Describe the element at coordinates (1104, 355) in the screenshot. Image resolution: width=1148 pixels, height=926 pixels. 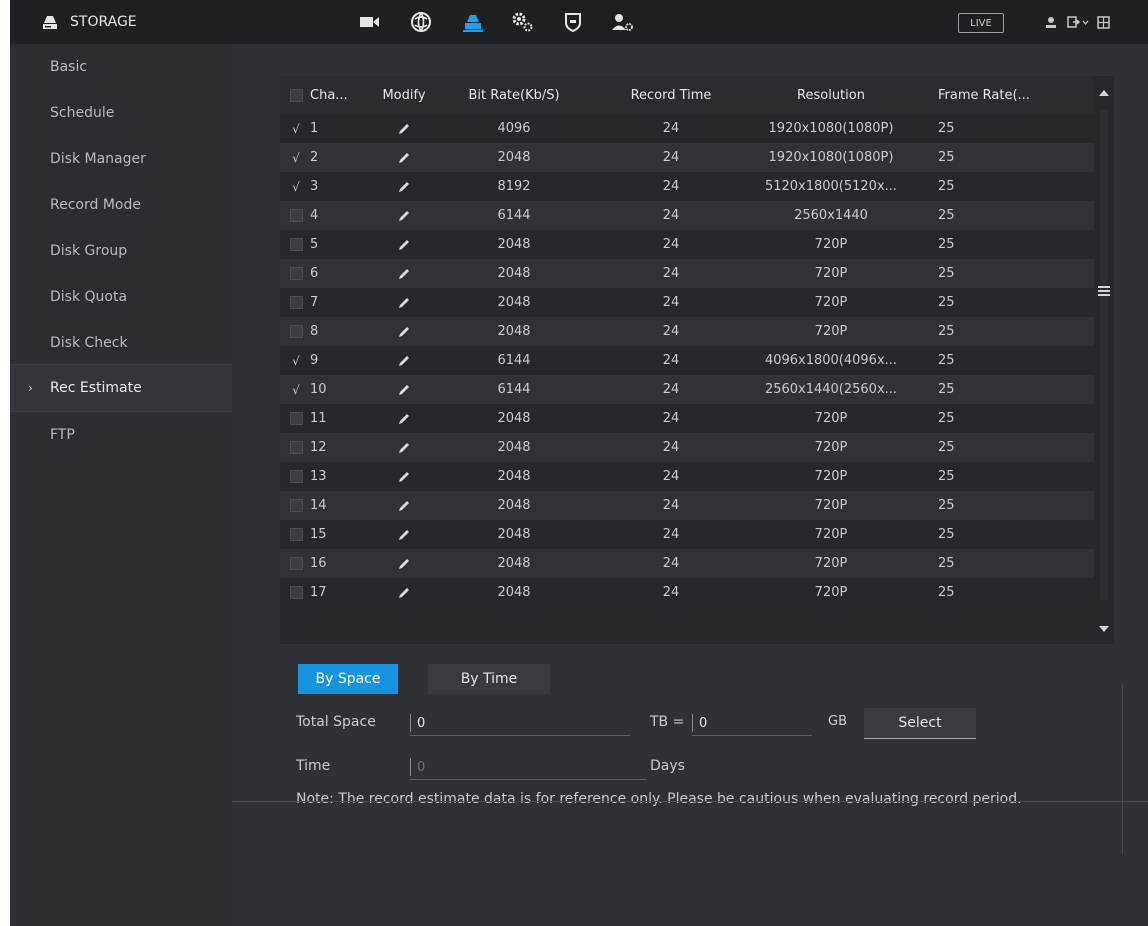
I see `scroll-track` at that location.